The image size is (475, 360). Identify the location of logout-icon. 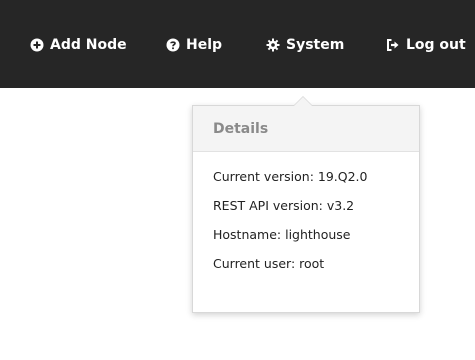
(393, 45).